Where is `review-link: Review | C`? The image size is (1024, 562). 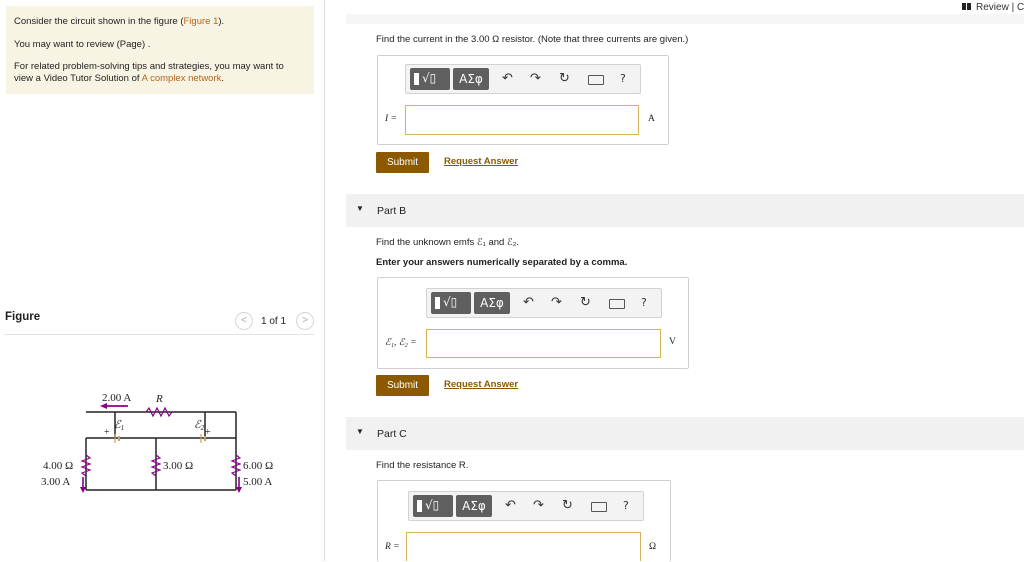
review-link: Review | C is located at coordinates (993, 7).